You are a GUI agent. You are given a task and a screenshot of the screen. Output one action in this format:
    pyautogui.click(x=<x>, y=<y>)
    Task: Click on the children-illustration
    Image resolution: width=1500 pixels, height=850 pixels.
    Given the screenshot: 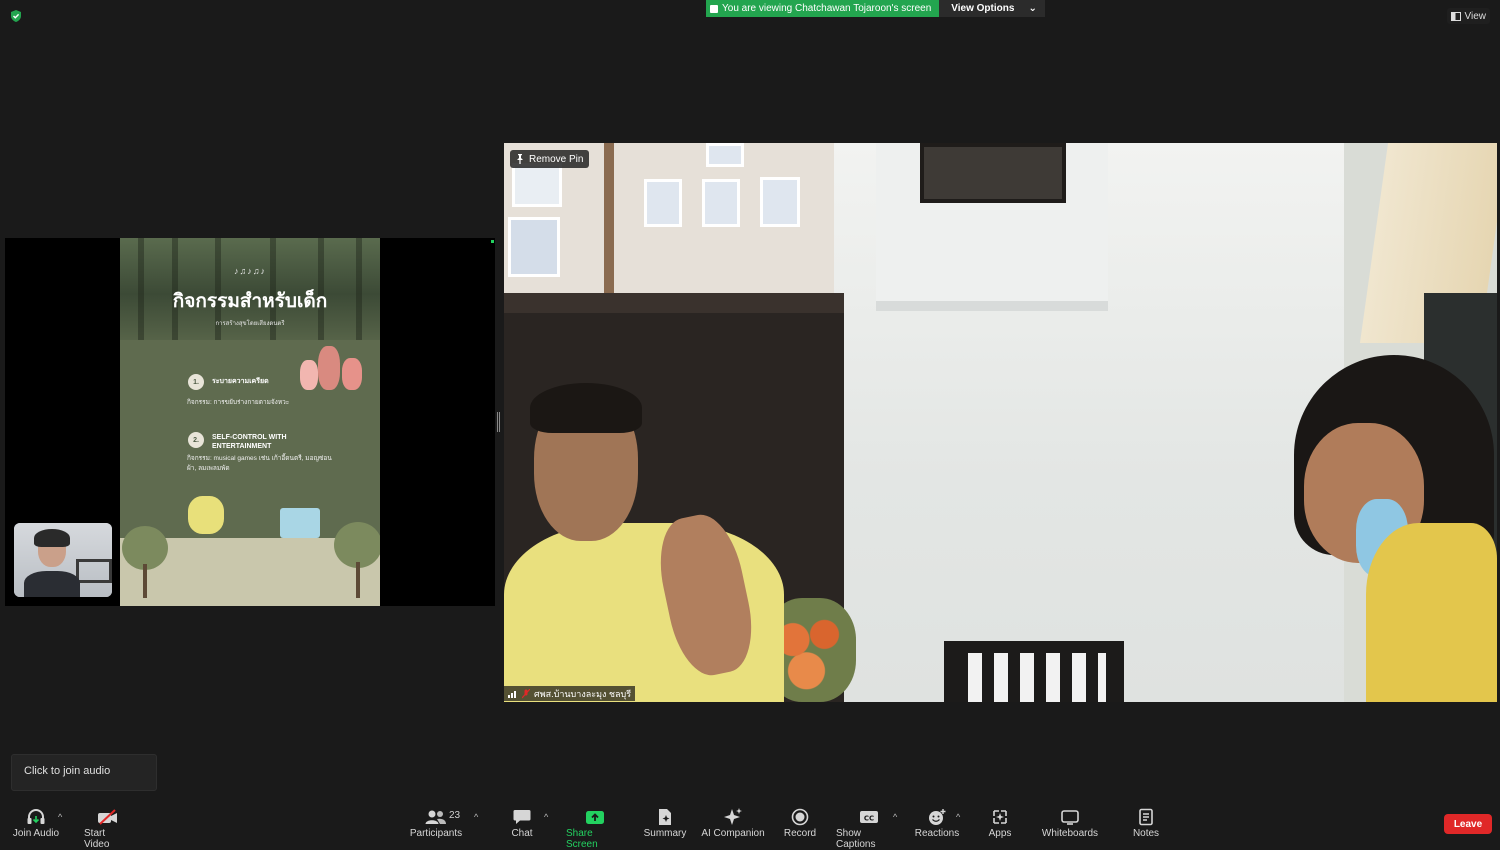 What is the action you would take?
    pyautogui.click(x=333, y=371)
    